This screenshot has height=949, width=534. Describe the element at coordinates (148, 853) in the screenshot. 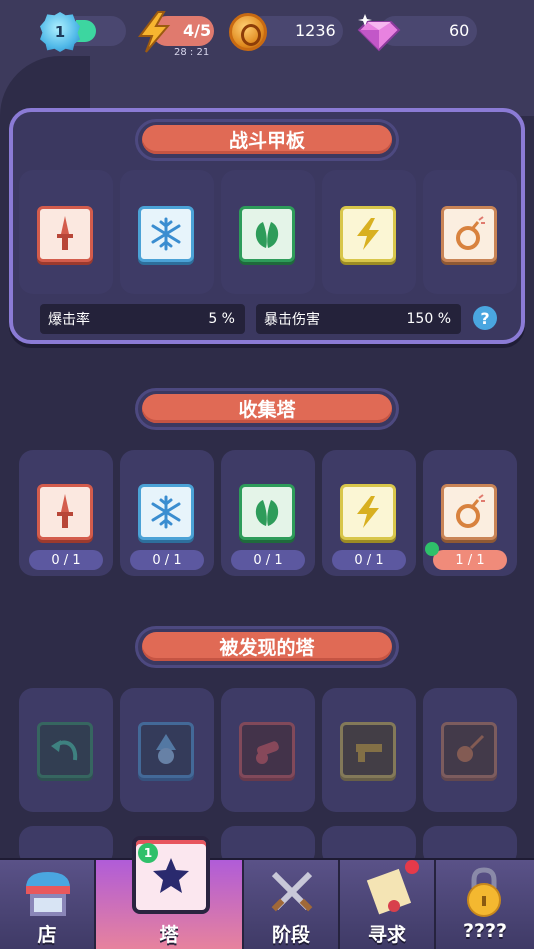

I see `tower-badge: 1` at that location.